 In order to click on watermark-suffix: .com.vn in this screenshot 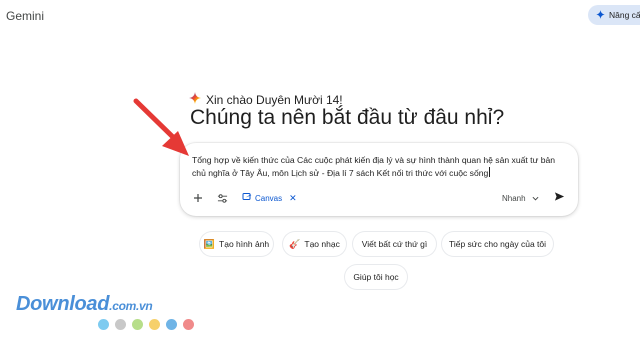, I will do `click(131, 306)`.